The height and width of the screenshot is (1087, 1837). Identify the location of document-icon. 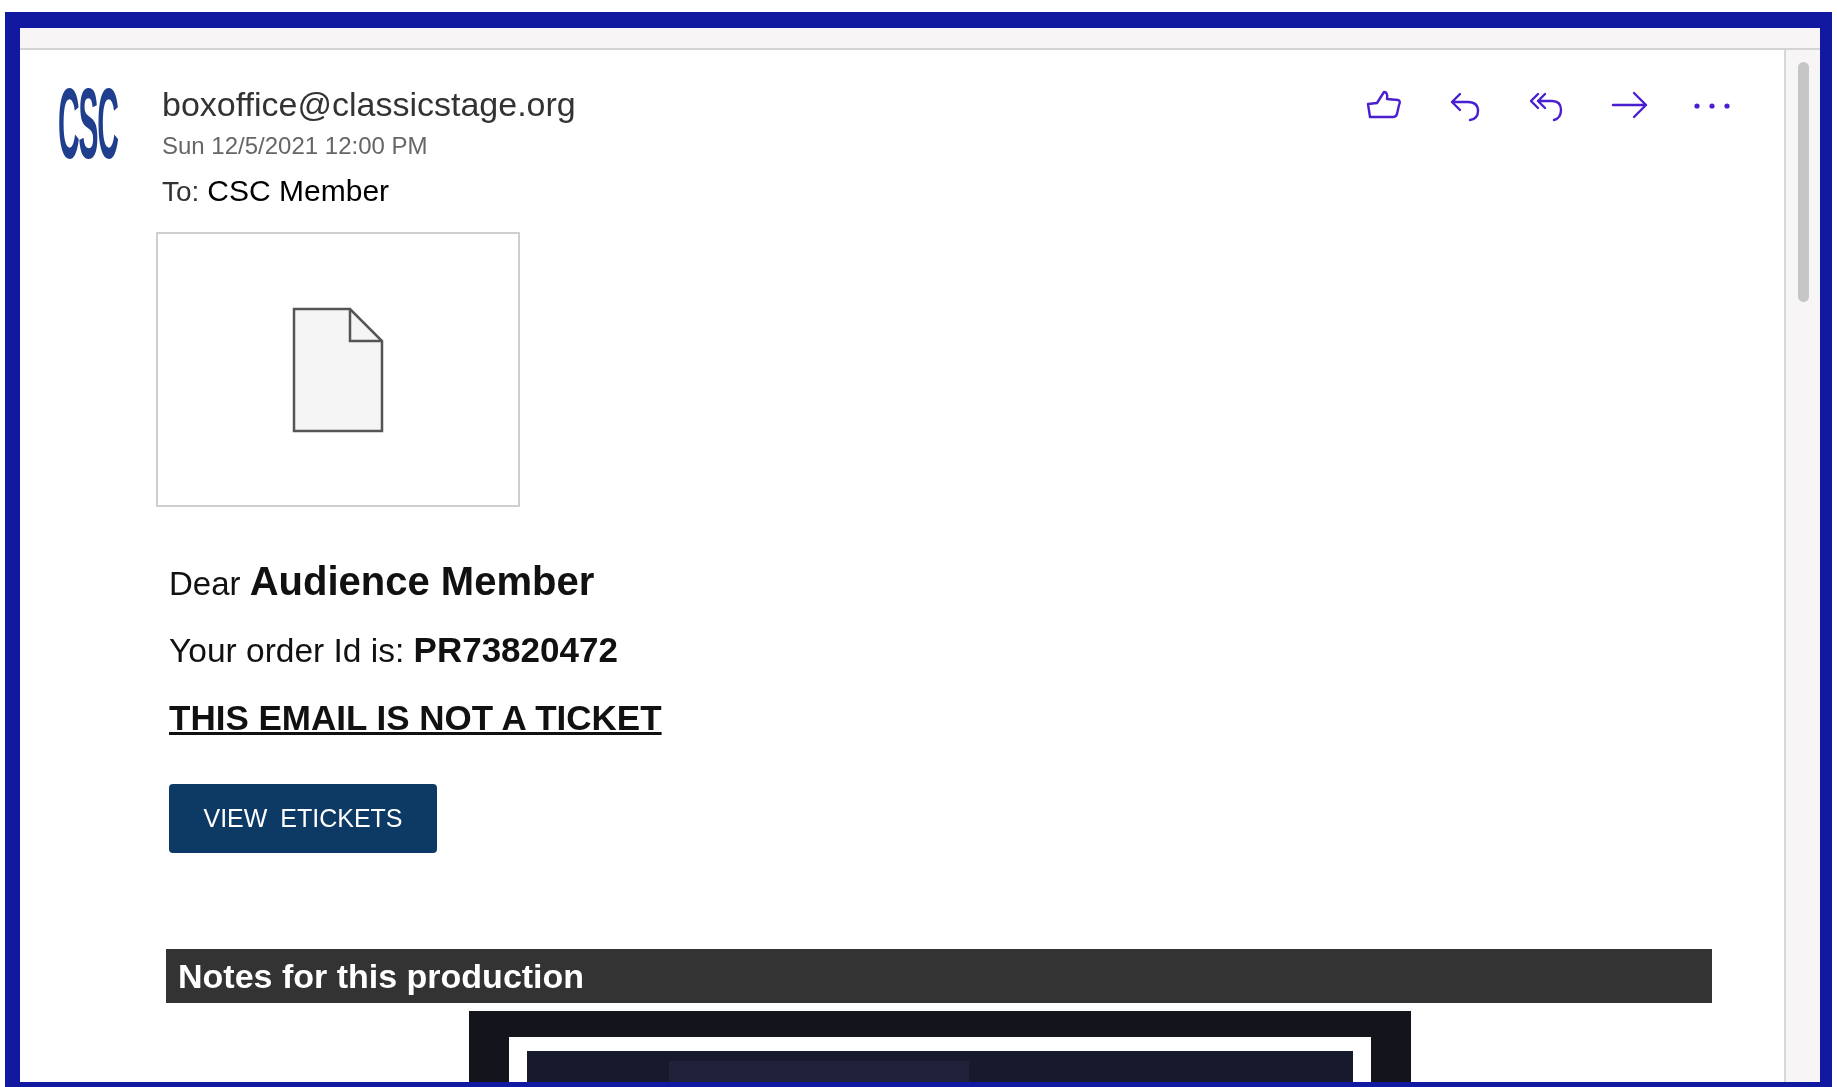
(338, 369).